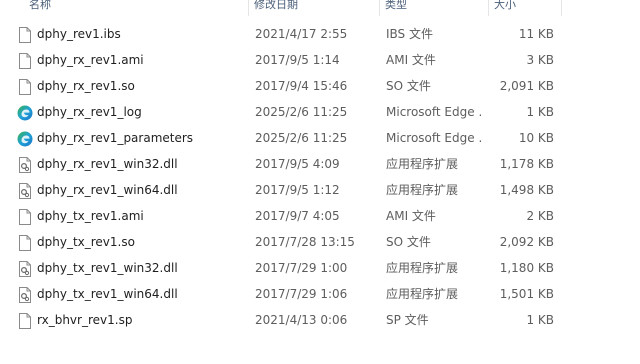 The image size is (640, 364). I want to click on file-modified-date: 2017/9/5 1:14, so click(297, 60).